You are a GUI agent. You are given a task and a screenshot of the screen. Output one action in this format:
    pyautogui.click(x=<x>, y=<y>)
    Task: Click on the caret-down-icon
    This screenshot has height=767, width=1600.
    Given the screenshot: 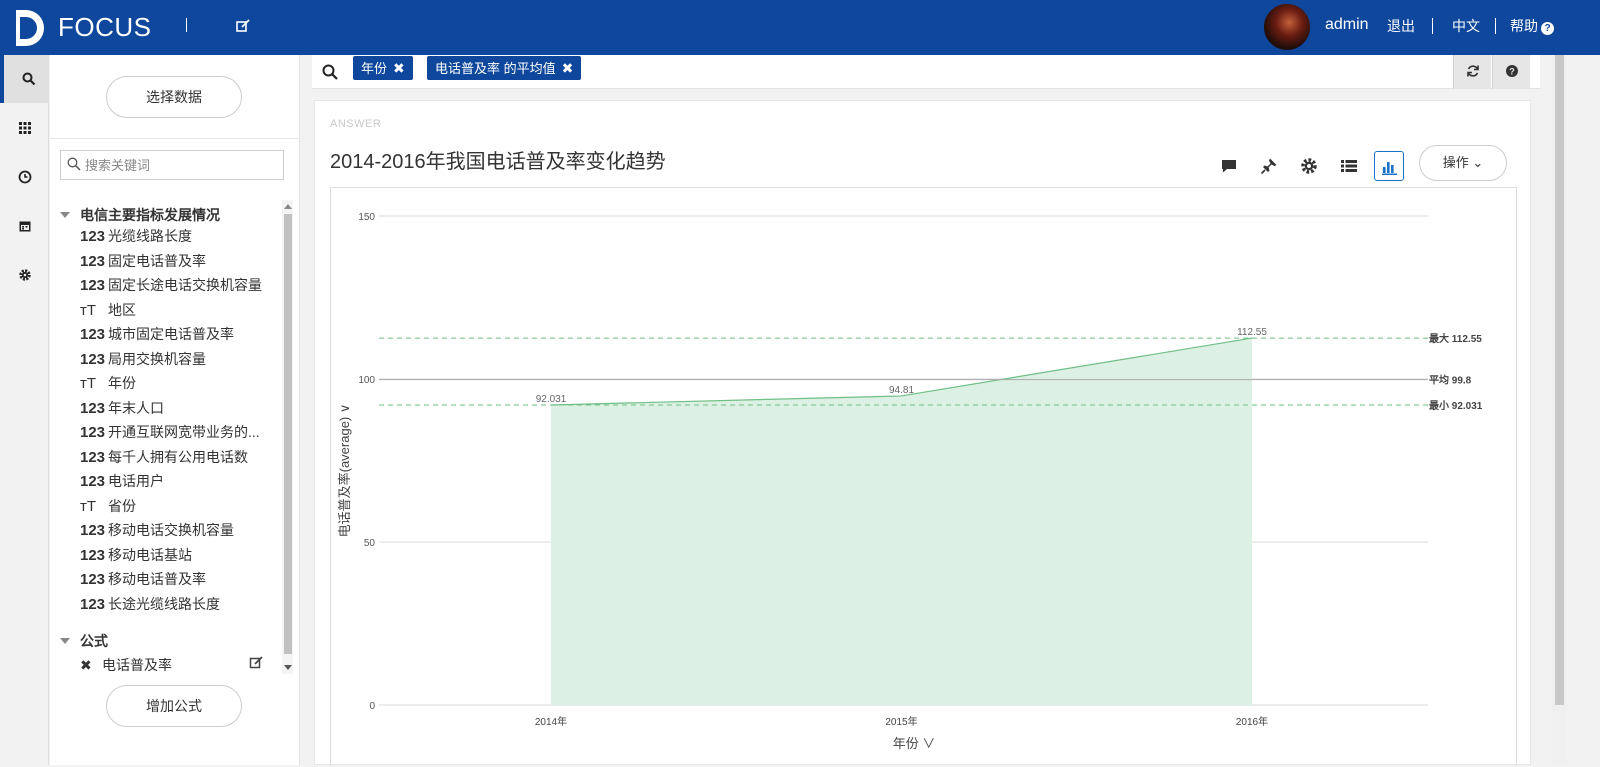 What is the action you would take?
    pyautogui.click(x=65, y=215)
    